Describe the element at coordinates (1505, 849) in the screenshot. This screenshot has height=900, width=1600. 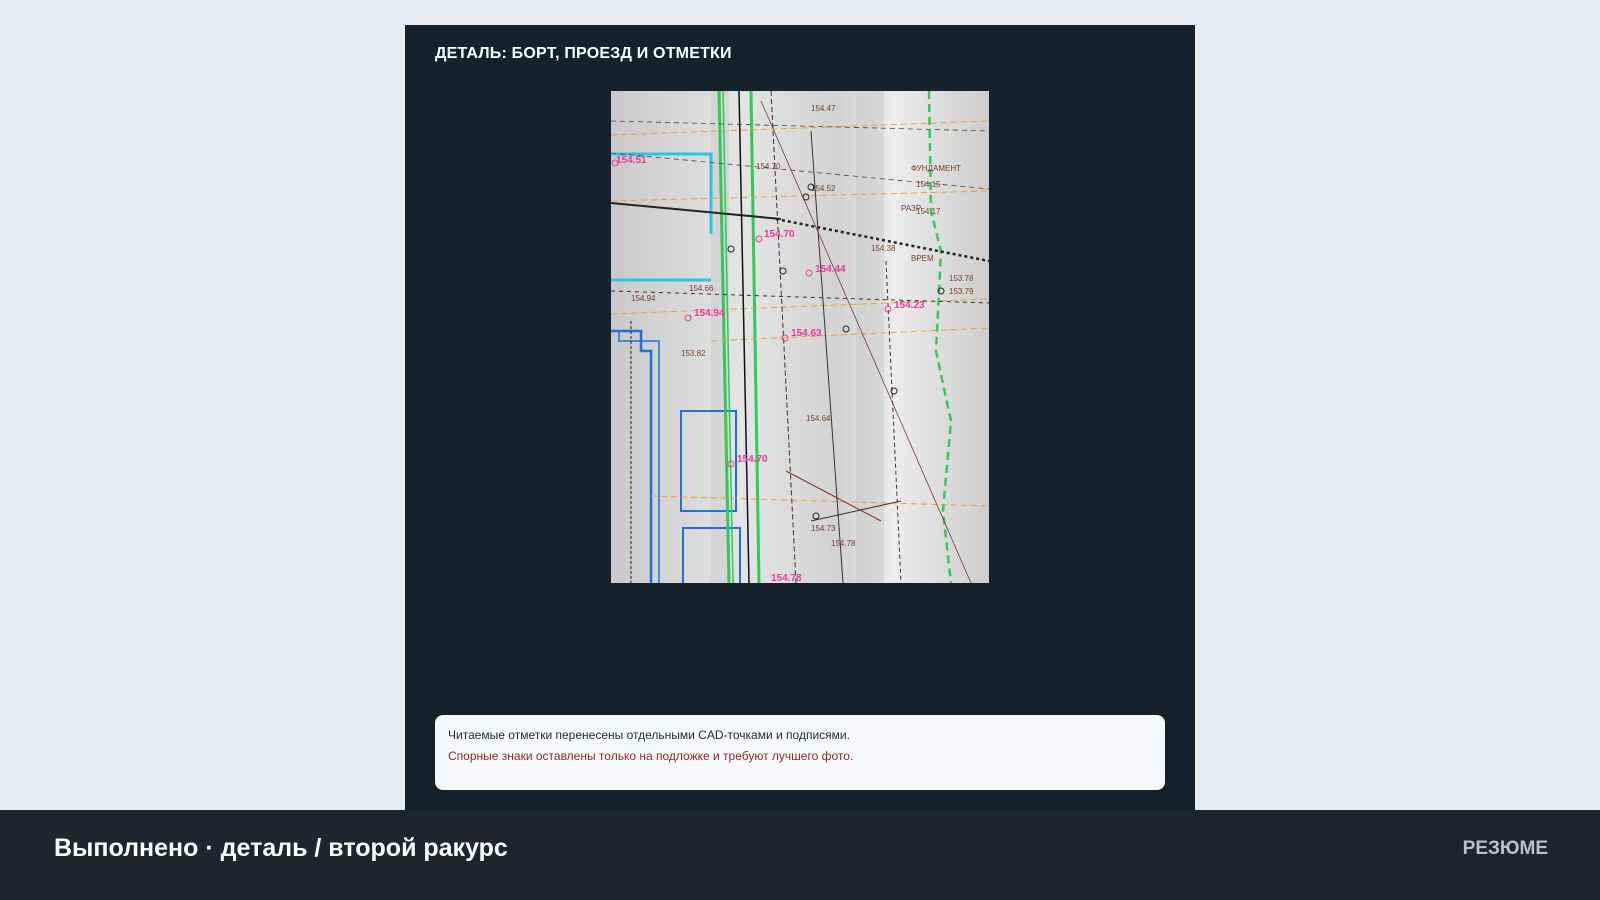
I see `summary-link: РЕЗЮМЕ` at that location.